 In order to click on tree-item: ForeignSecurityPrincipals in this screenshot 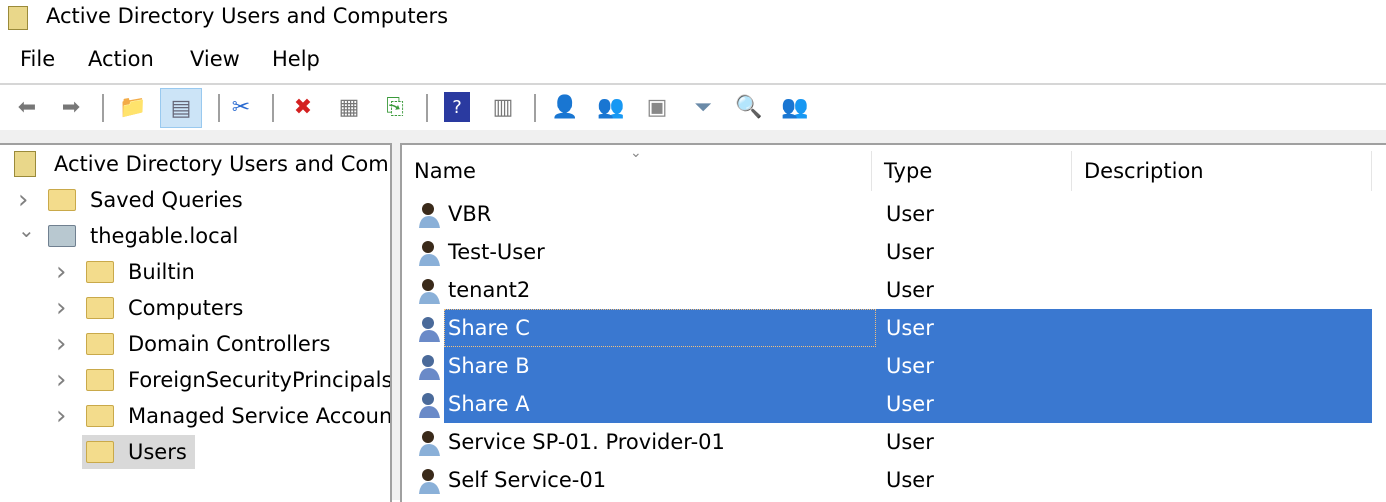, I will do `click(239, 380)`.